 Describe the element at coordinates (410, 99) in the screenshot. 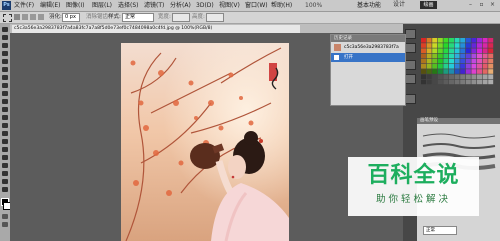

I see `character-dock-icon` at that location.